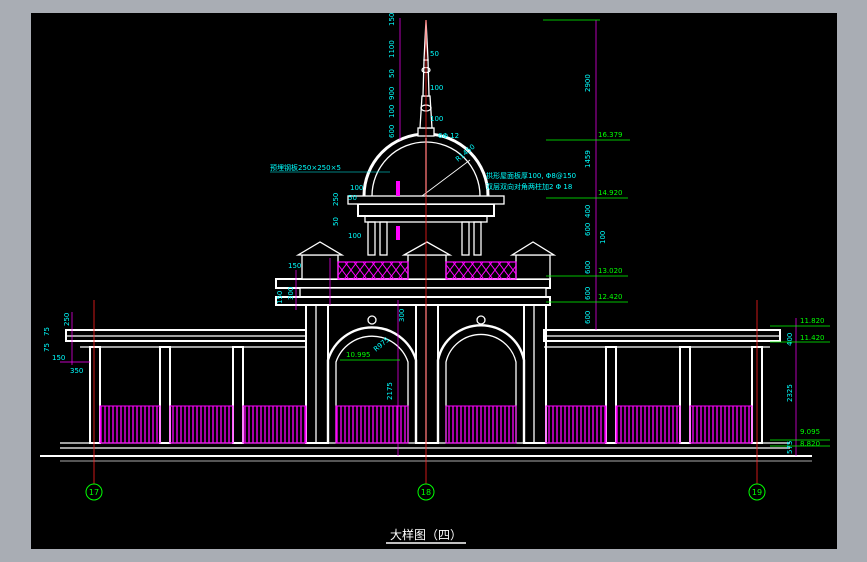 This screenshot has width=867, height=562. Describe the element at coordinates (790, 393) in the screenshot. I see `dim-text: 2325` at that location.